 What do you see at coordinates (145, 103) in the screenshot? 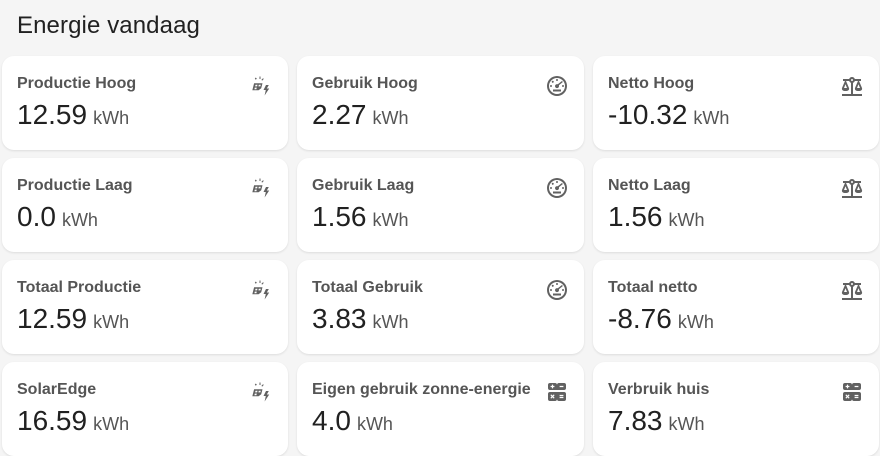
I see `card-productie-hoog: Productie Hoog 12.59 kWh` at bounding box center [145, 103].